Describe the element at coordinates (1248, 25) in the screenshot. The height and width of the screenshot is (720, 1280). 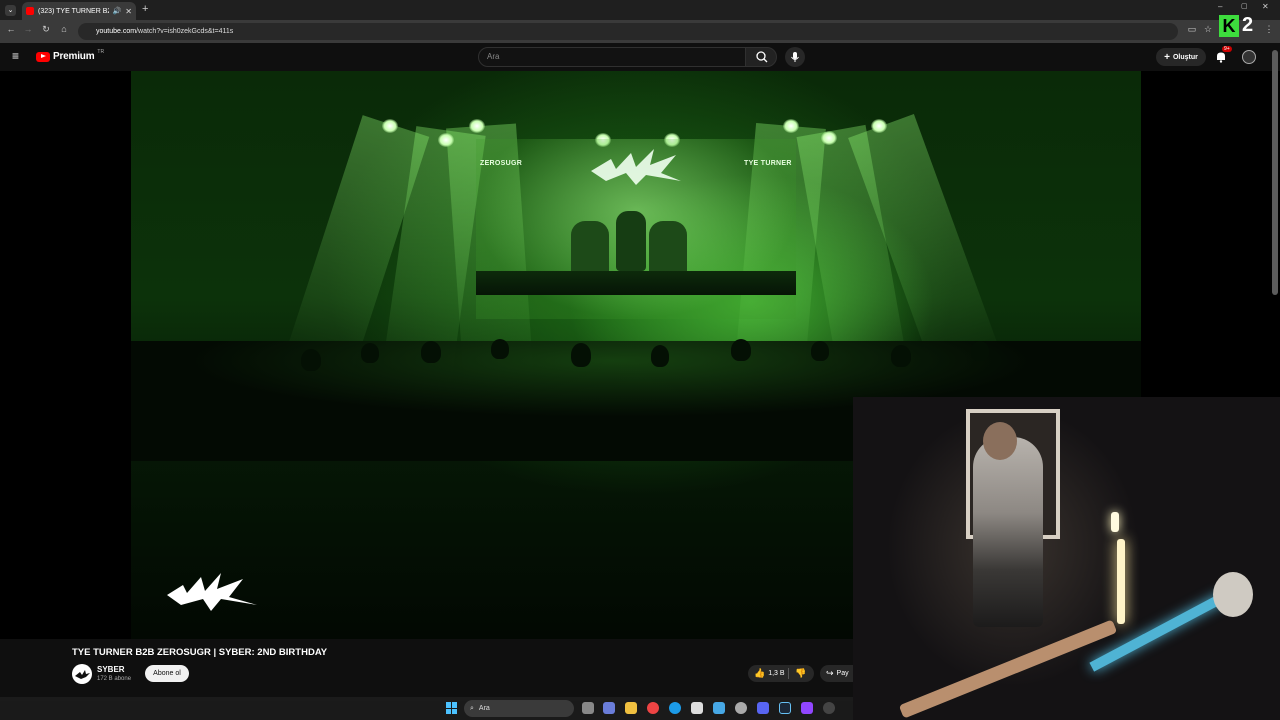
I see `k2-logo-number: 2` at that location.